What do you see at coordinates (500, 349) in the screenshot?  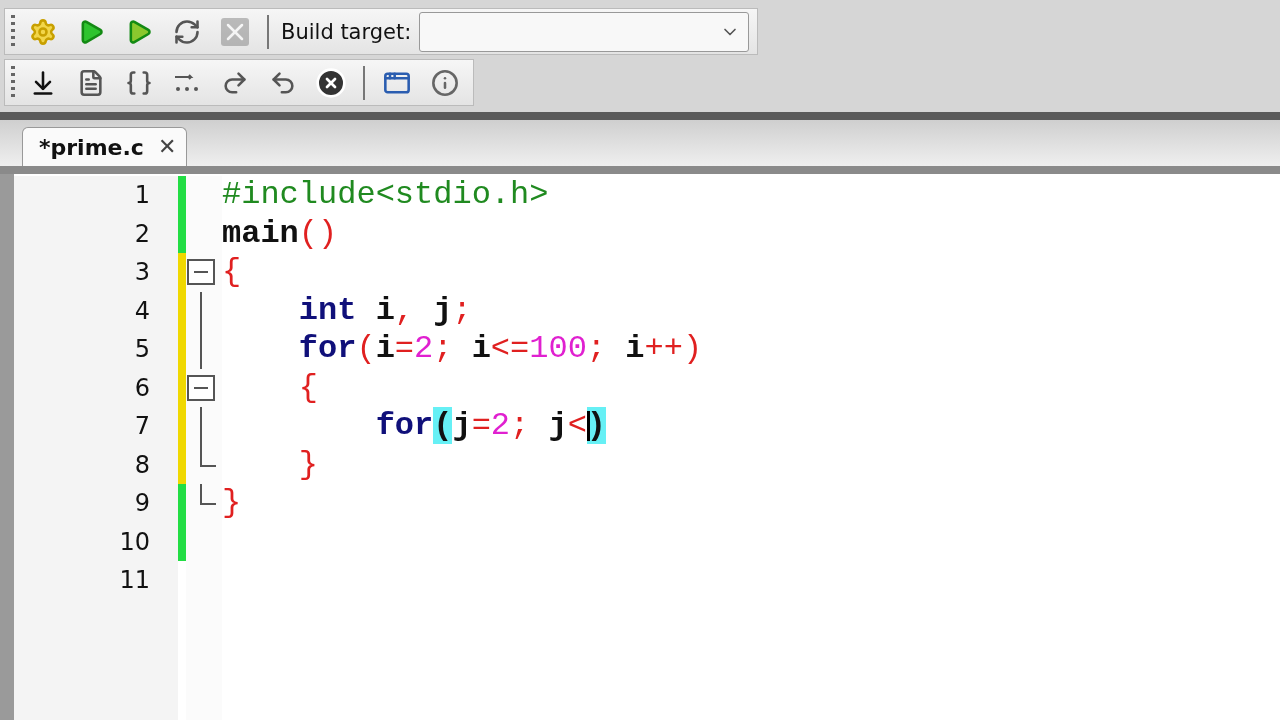 I see `code-line: for(i=2; i<=100; i++)` at bounding box center [500, 349].